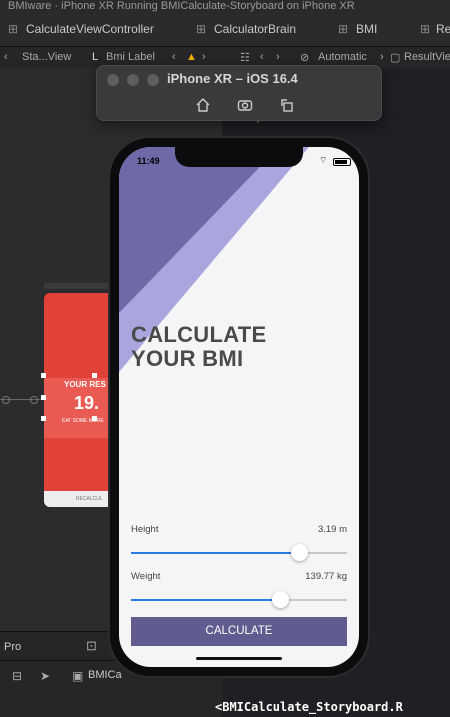  What do you see at coordinates (113, 80) in the screenshot?
I see `close-dot` at bounding box center [113, 80].